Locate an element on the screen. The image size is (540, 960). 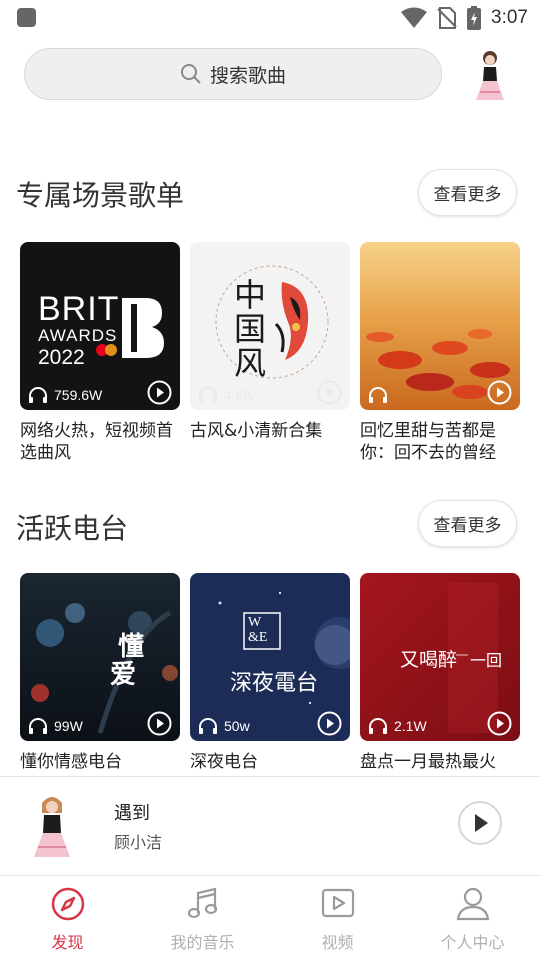
playlist-card: 回忆里甜与苦都是你：回不去的曾经 is located at coordinates (440, 353).